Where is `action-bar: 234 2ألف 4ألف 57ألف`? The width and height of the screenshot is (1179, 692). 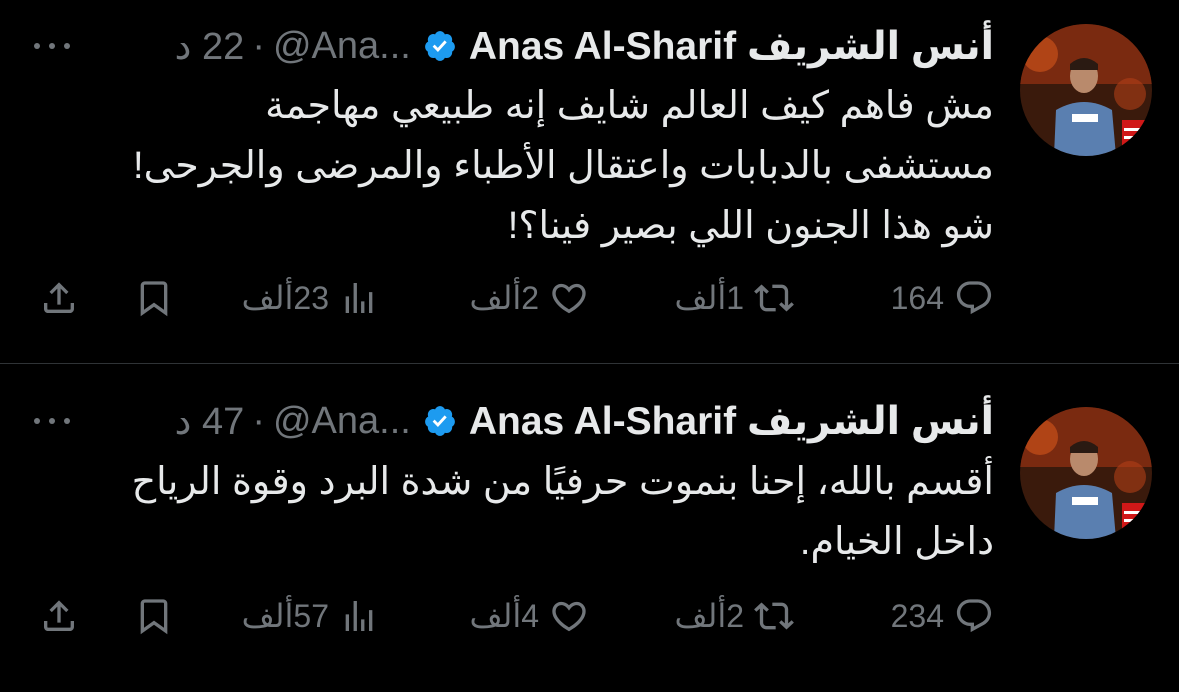 action-bar: 234 2ألف 4ألف 57ألف is located at coordinates (511, 616).